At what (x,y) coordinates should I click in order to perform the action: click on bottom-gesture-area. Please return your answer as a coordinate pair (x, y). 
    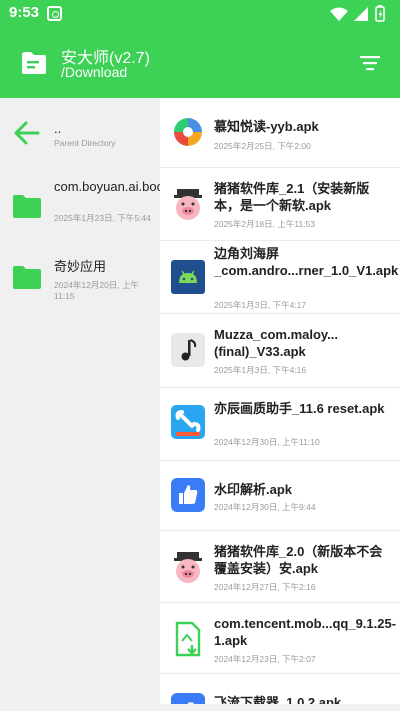
    Looking at the image, I should click on (200, 707).